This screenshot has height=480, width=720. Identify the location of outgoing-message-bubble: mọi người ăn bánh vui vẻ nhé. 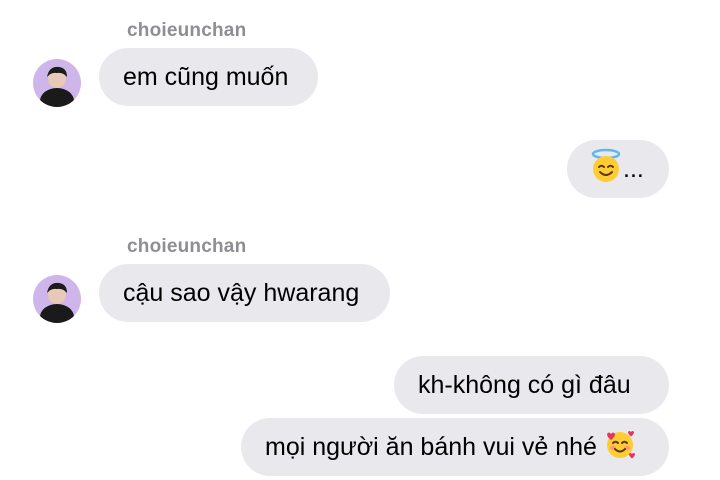
(455, 447).